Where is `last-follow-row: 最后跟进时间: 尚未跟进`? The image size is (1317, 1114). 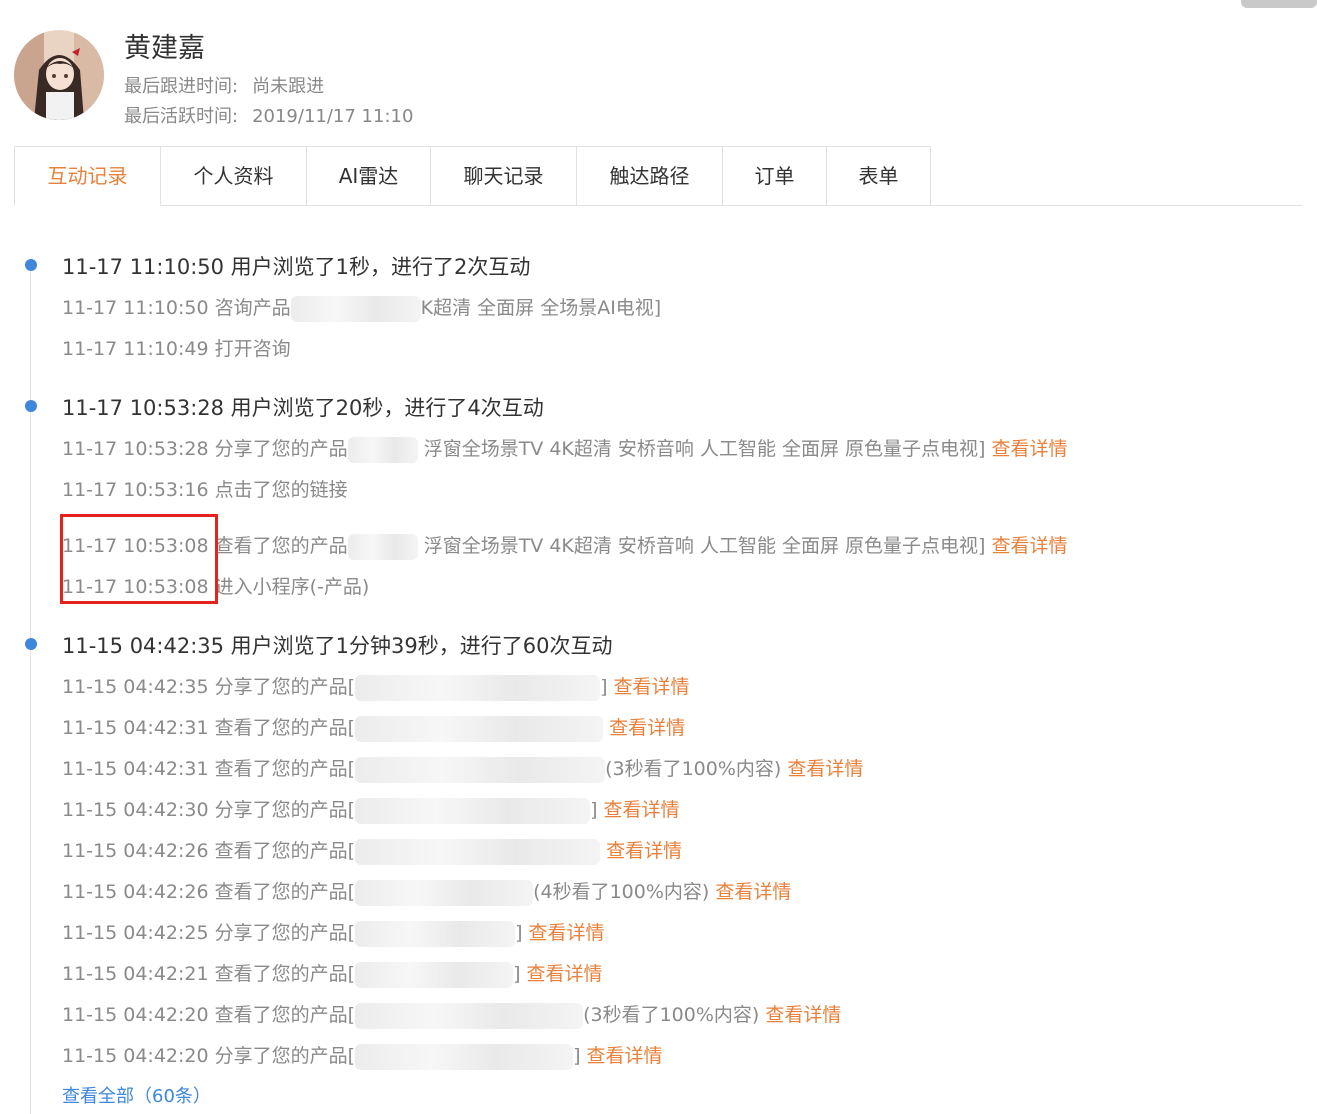
last-follow-row: 最后跟进时间: 尚未跟进 is located at coordinates (224, 85).